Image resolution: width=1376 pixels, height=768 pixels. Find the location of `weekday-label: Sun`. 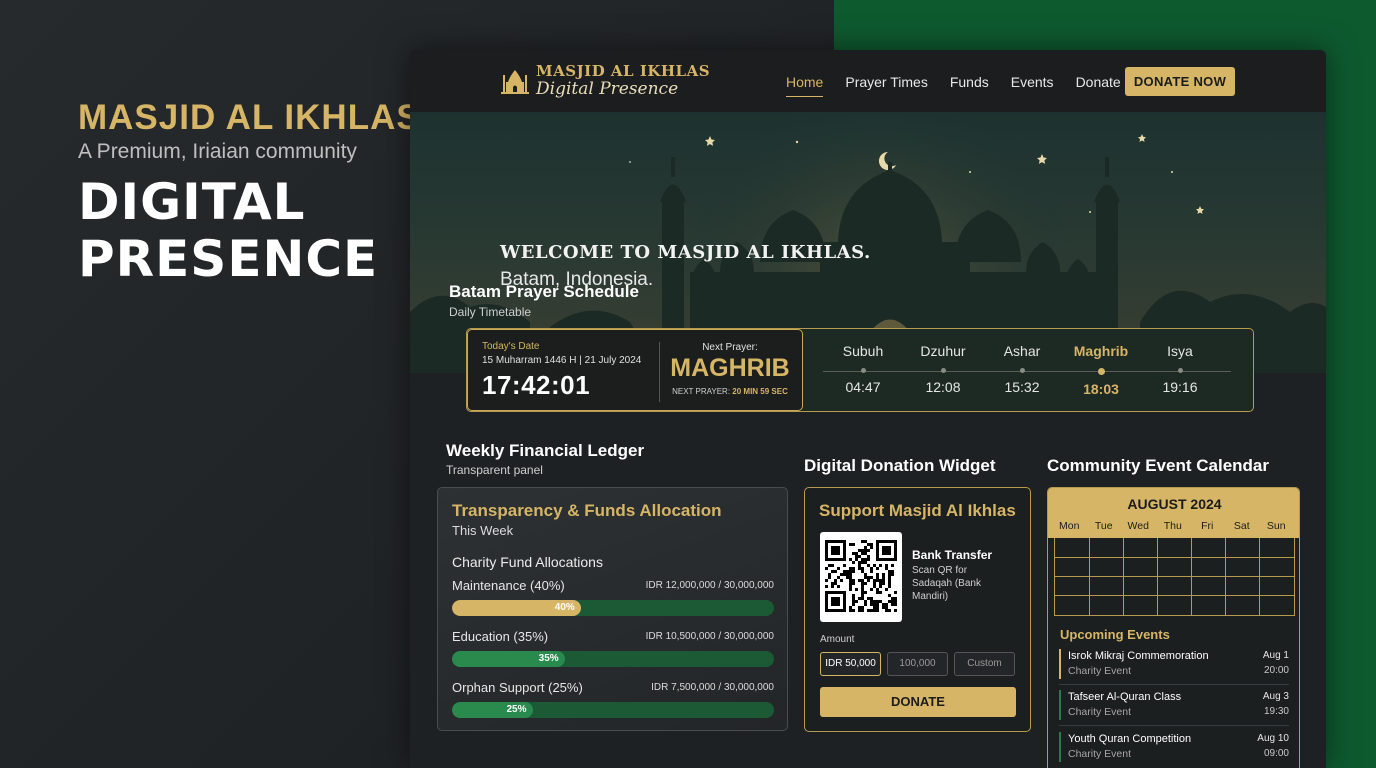

weekday-label: Sun is located at coordinates (1276, 526).